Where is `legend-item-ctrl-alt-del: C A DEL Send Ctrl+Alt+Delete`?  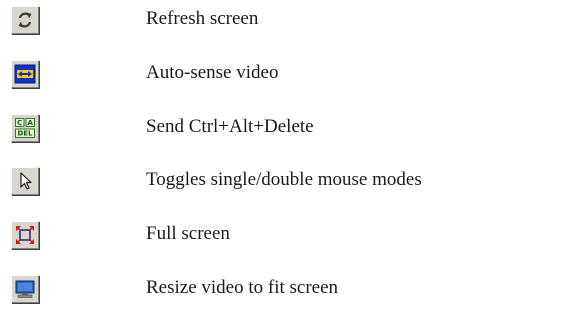 legend-item-ctrl-alt-del: C A DEL Send Ctrl+Alt+Delete is located at coordinates (289, 130).